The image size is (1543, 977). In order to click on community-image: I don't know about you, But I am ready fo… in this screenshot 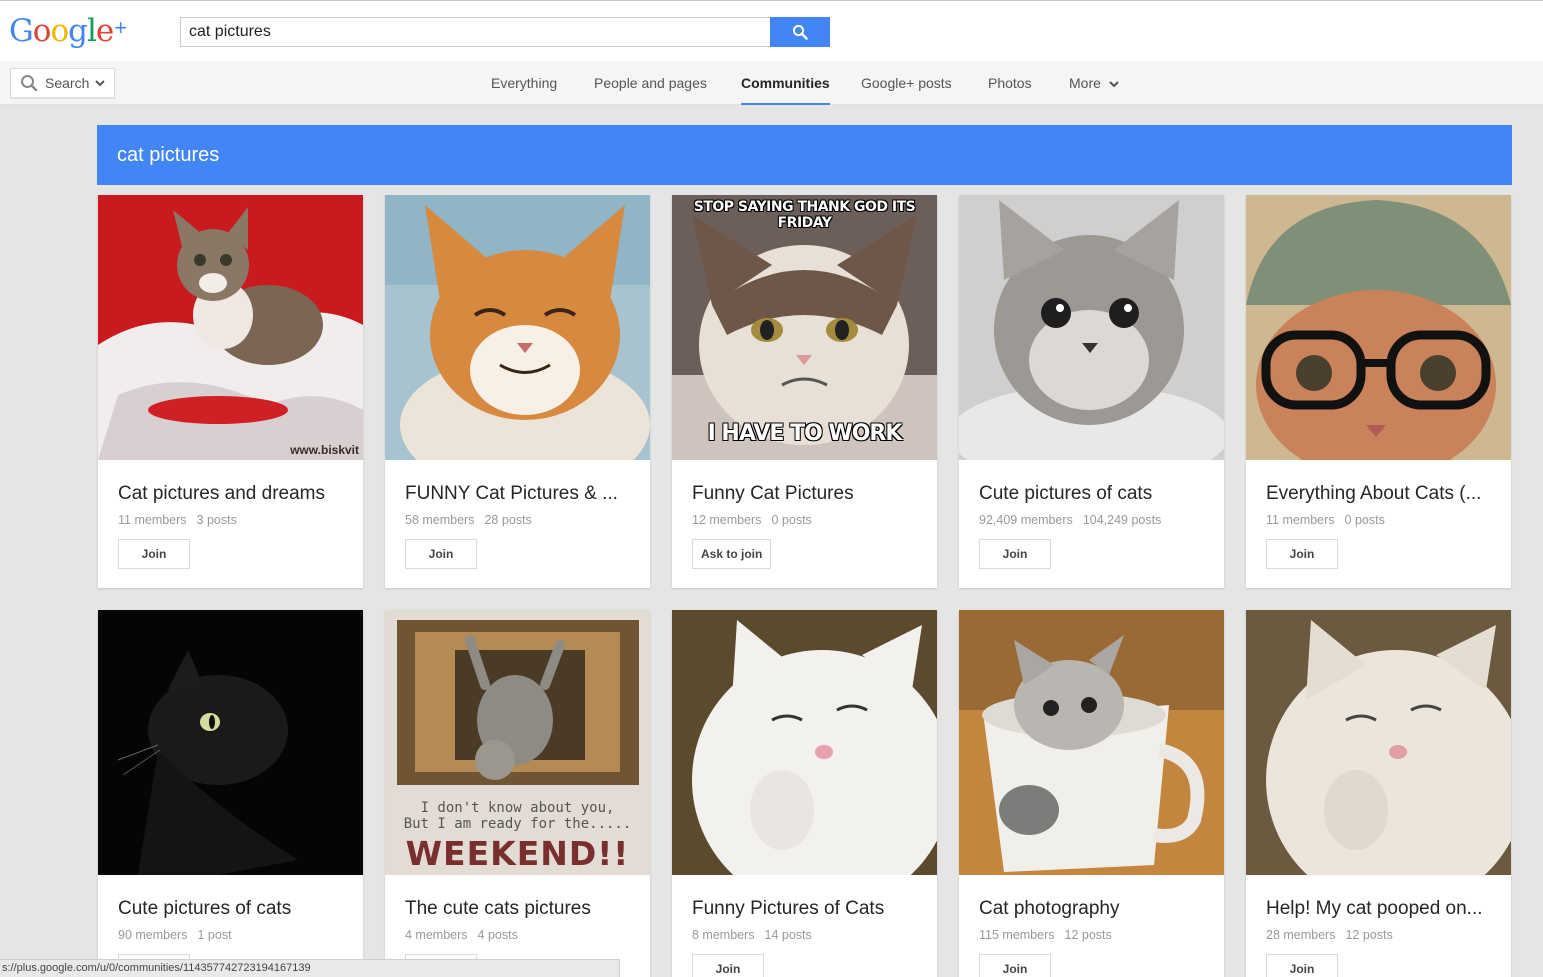, I will do `click(517, 742)`.